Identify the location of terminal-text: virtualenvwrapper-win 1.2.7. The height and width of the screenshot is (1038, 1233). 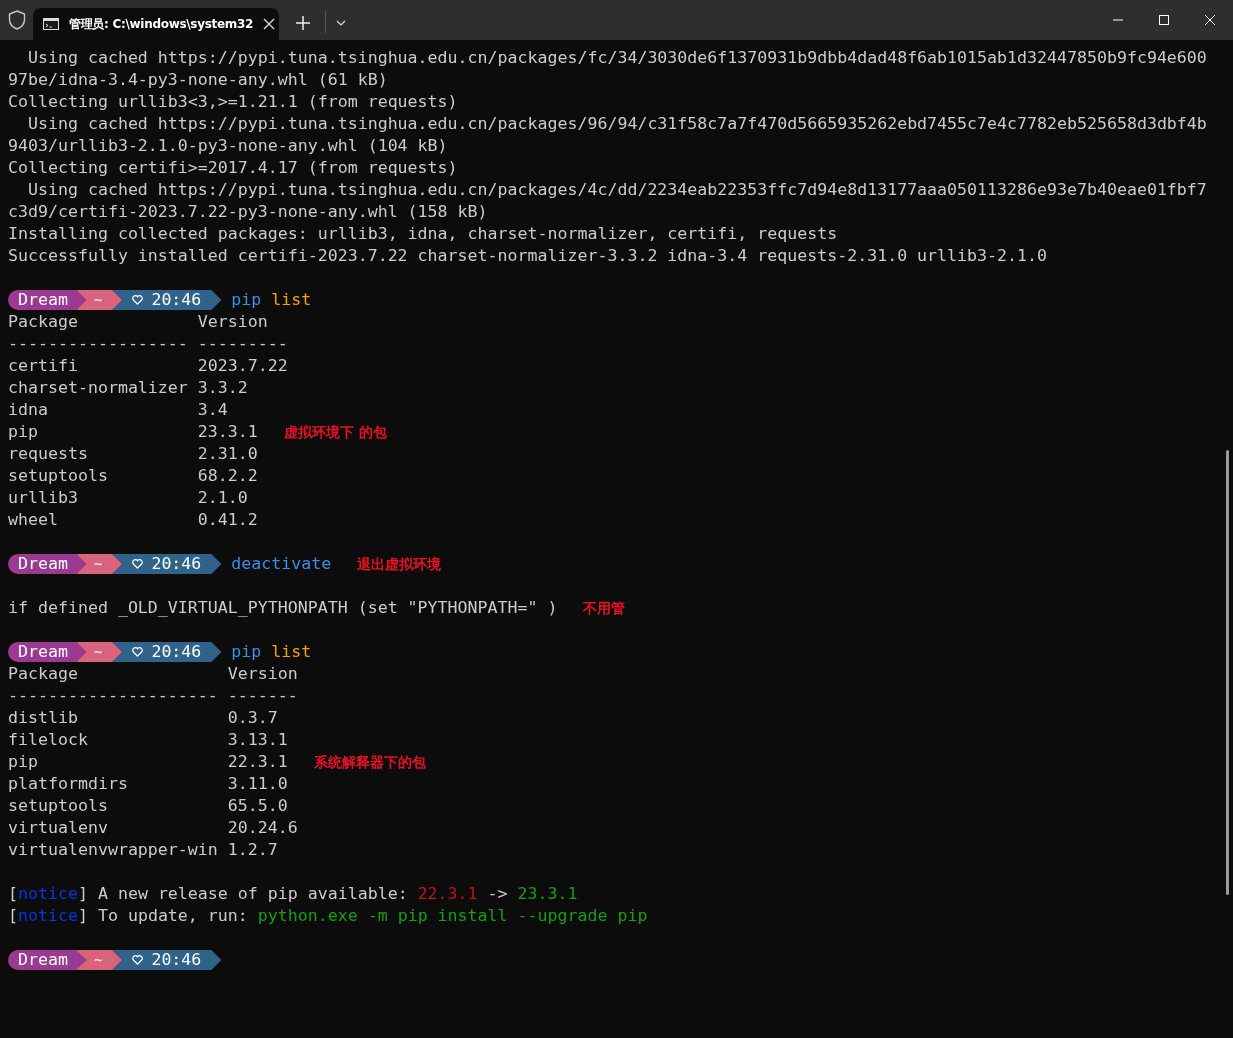
(143, 850).